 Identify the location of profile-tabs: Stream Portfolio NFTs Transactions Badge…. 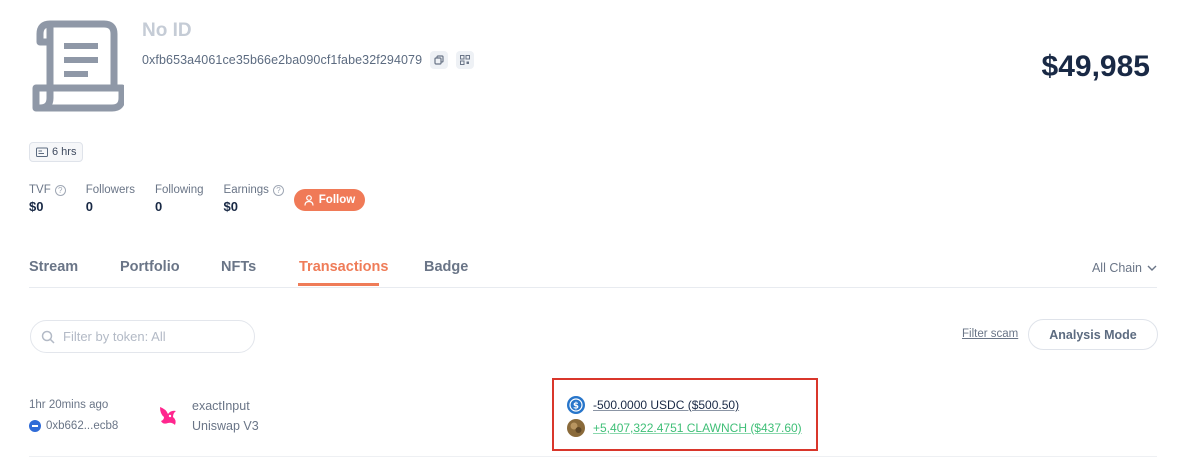
(593, 270).